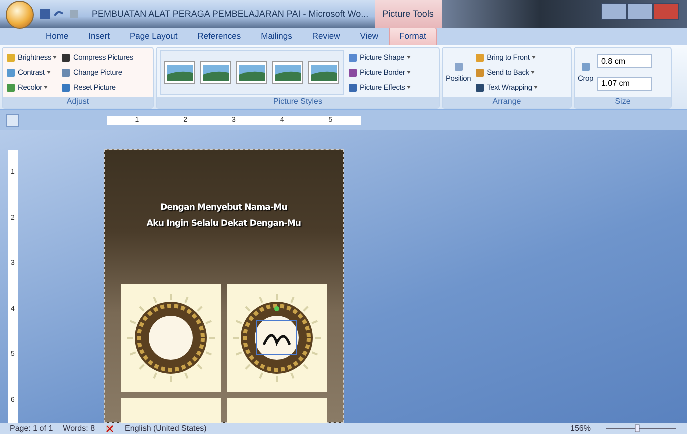 Image resolution: width=687 pixels, height=434 pixels. I want to click on word-count: Words: 8, so click(79, 428).